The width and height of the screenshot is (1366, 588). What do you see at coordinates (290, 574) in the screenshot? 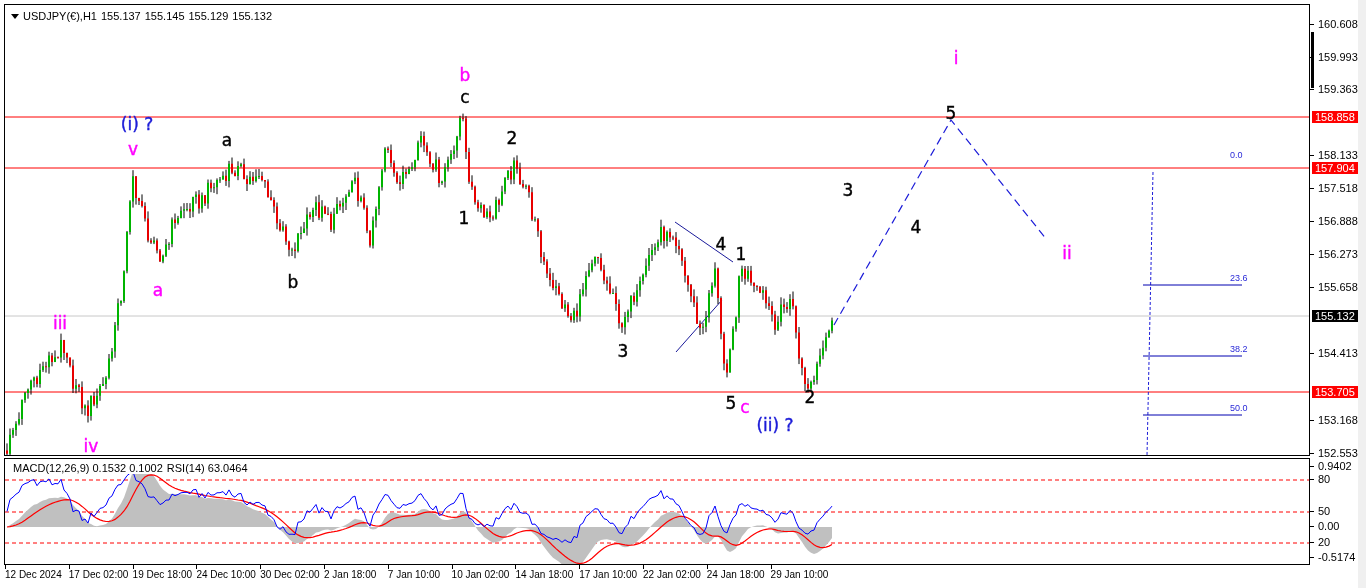
I see `time-label: 30 Dec 02:00` at bounding box center [290, 574].